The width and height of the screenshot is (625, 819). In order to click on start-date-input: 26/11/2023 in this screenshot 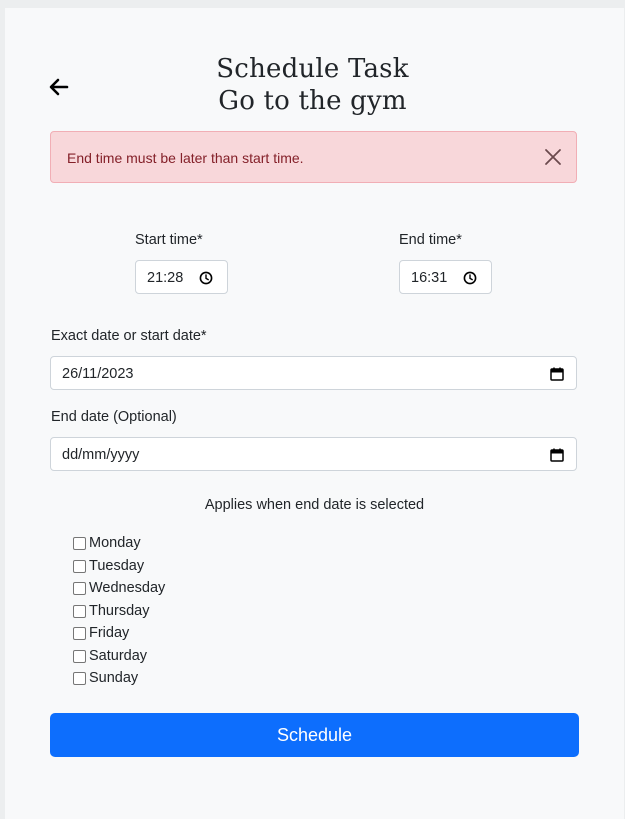, I will do `click(313, 373)`.